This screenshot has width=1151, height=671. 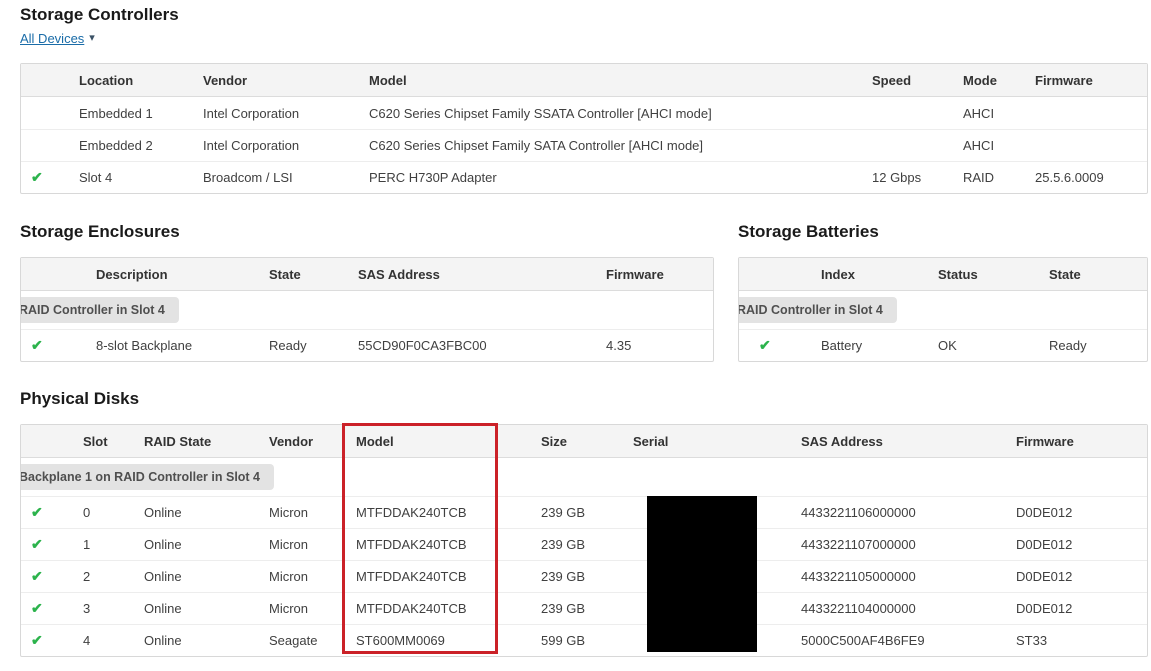 What do you see at coordinates (166, 345) in the screenshot?
I see `cell-description: 8-slot Backplane` at bounding box center [166, 345].